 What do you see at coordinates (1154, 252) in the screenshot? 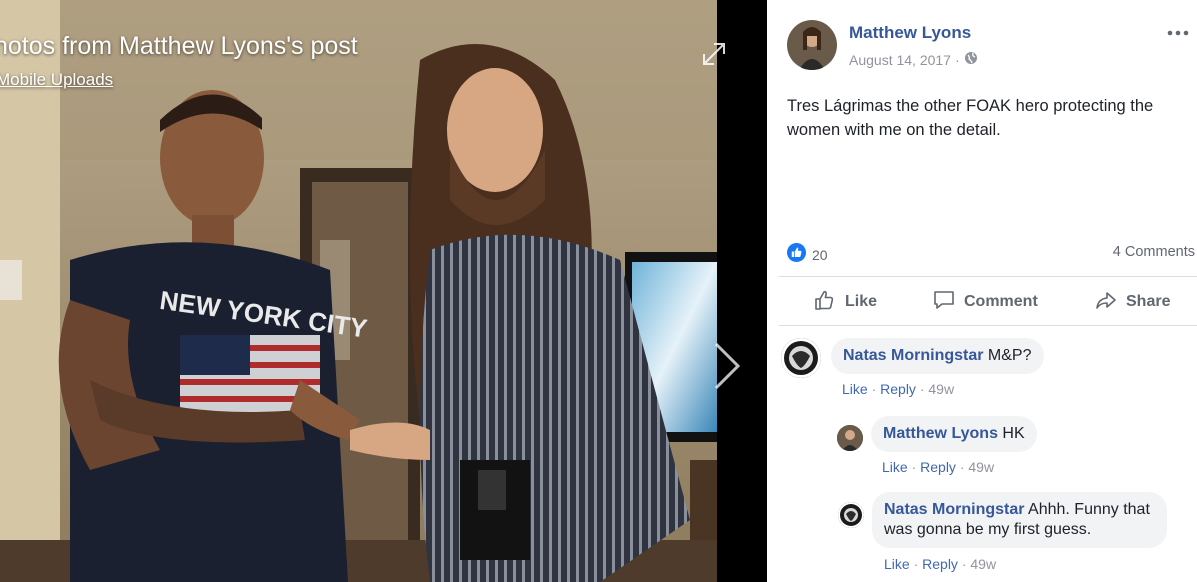
I see `comment-count: 4 Comments` at bounding box center [1154, 252].